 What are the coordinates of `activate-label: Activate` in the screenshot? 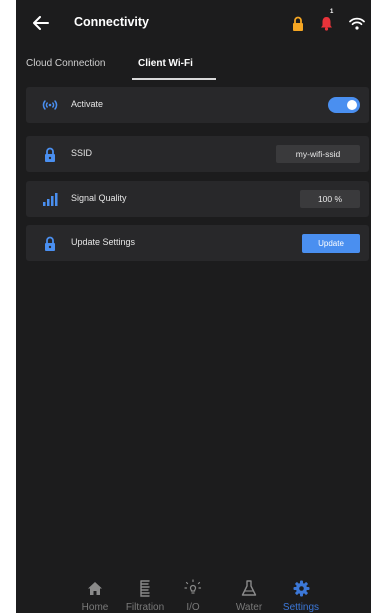 It's located at (87, 104).